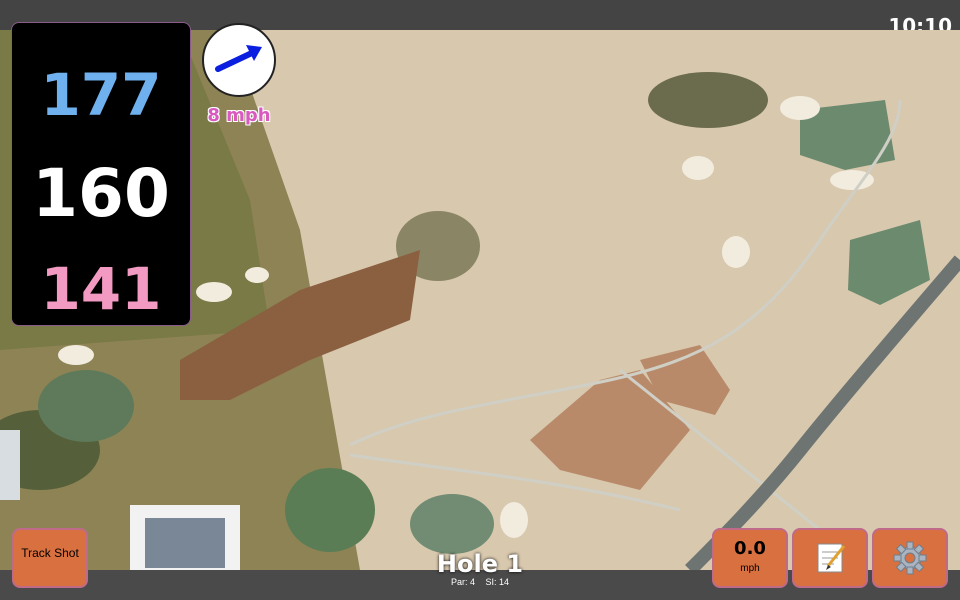  Describe the element at coordinates (239, 115) in the screenshot. I see `wind-speed: 8 mph` at that location.